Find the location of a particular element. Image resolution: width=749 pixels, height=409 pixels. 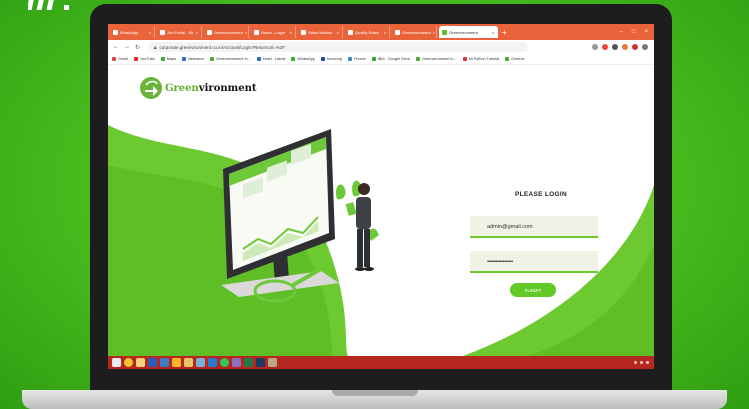

password-field: •••••••••••••••••• is located at coordinates (534, 262).